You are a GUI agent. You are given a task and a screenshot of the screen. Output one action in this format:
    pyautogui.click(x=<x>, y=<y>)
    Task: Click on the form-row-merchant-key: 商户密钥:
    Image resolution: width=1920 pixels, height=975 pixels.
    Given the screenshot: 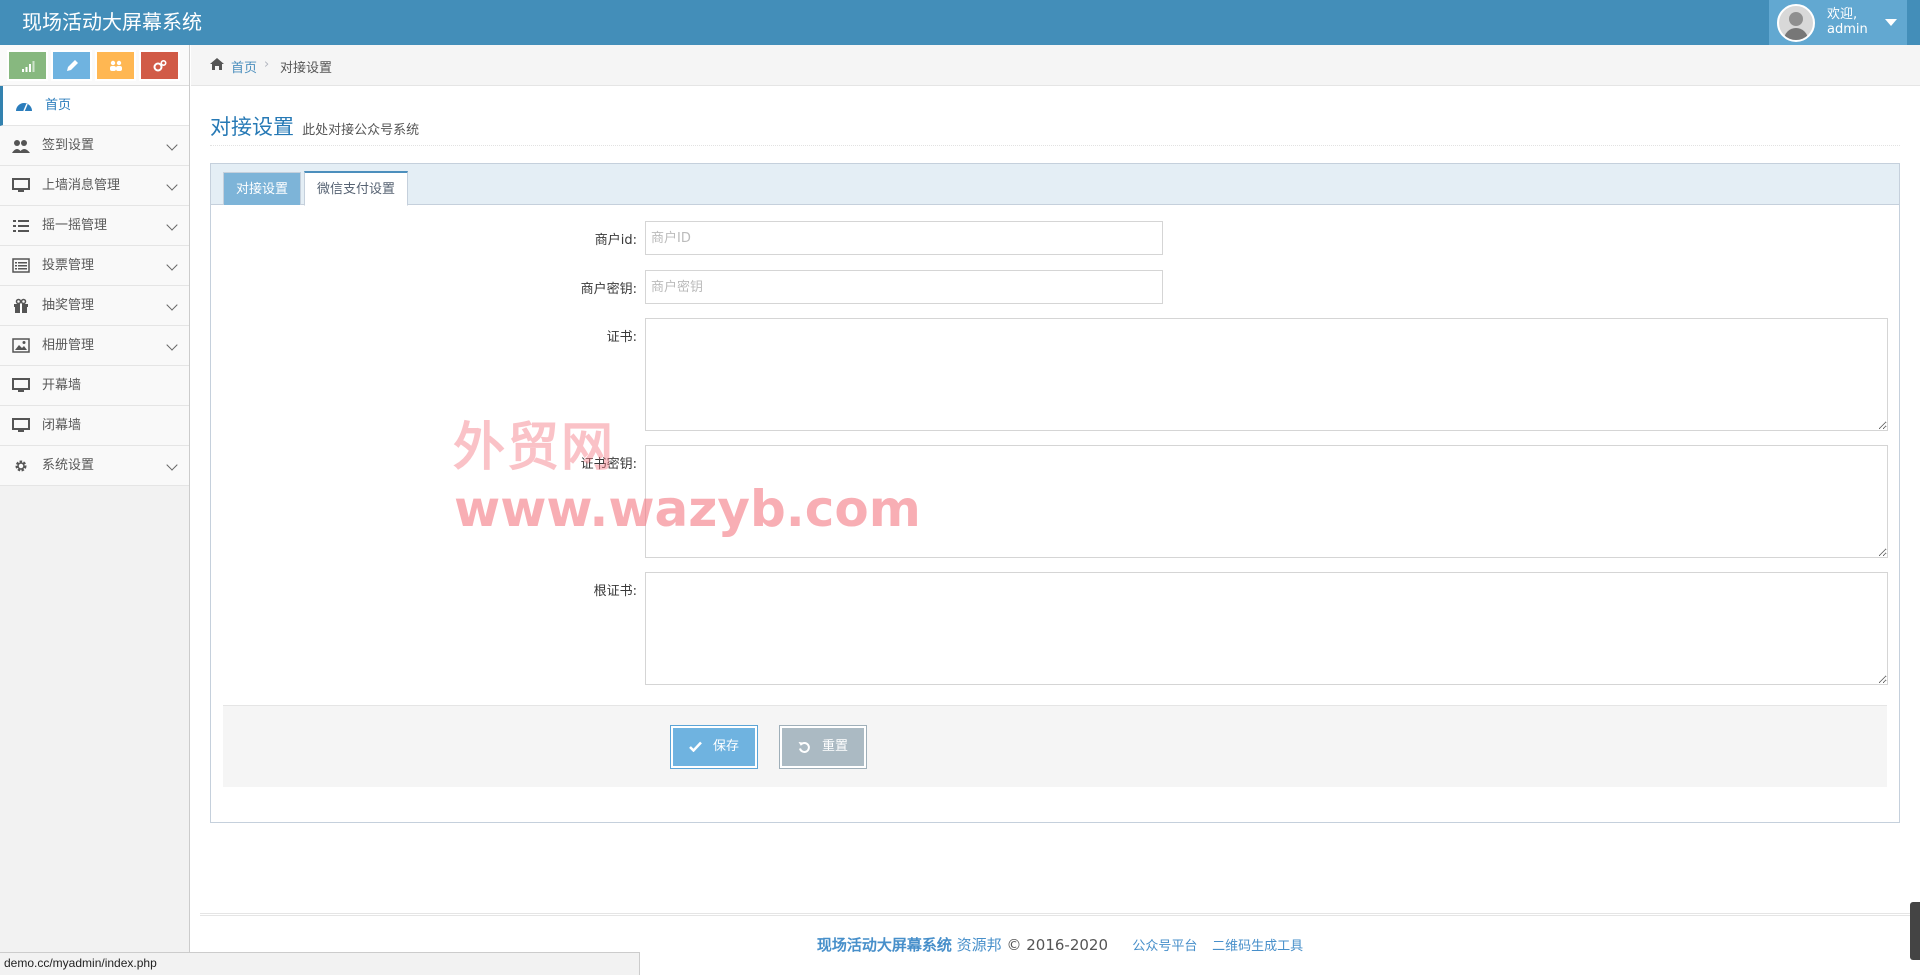 What is the action you would take?
    pyautogui.click(x=1056, y=287)
    